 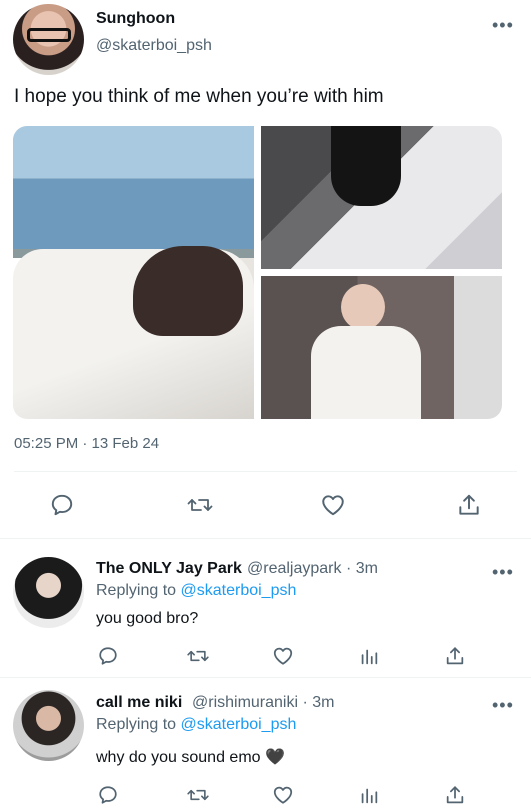 I want to click on author-handle: @skaterboi_psh, so click(x=154, y=46).